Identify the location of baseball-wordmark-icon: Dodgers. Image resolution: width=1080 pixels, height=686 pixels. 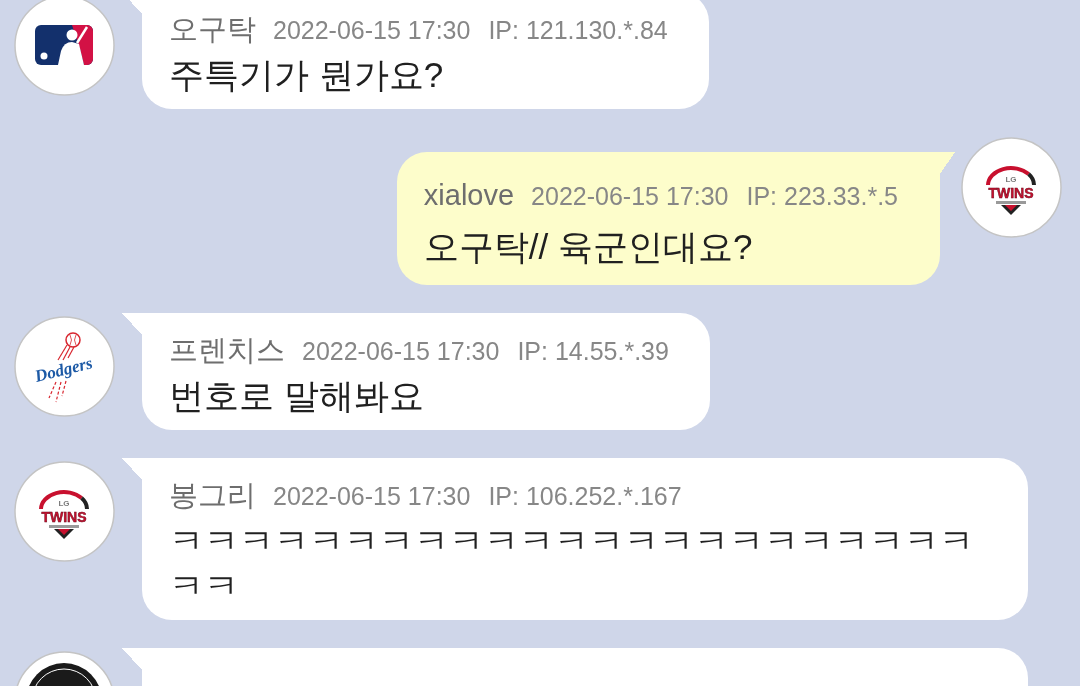
(64, 366).